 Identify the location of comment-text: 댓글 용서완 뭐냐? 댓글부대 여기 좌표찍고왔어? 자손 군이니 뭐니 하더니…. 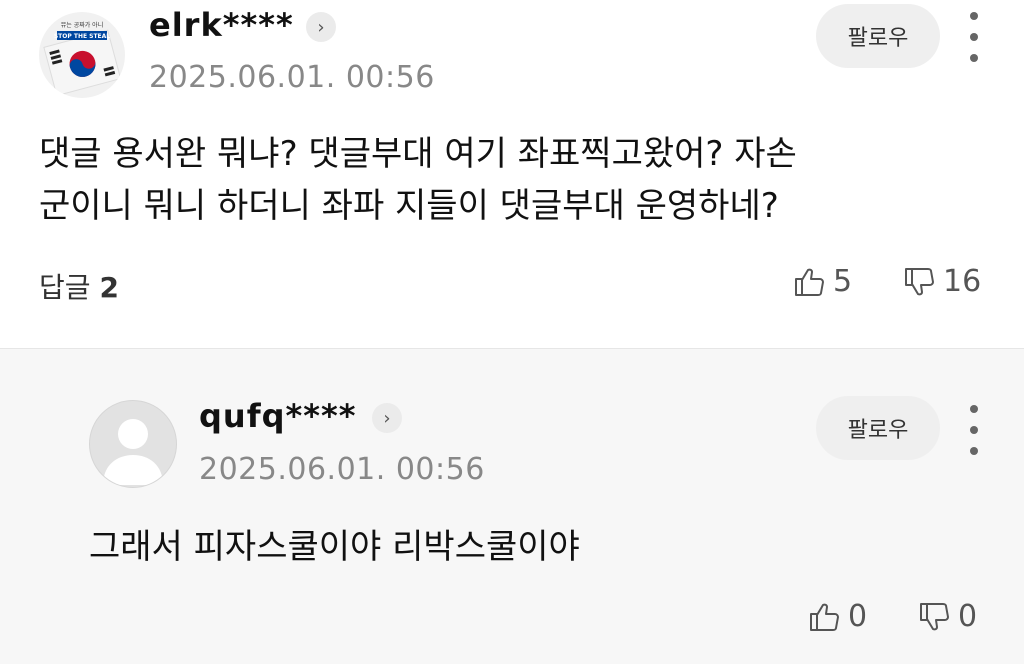
(418, 180).